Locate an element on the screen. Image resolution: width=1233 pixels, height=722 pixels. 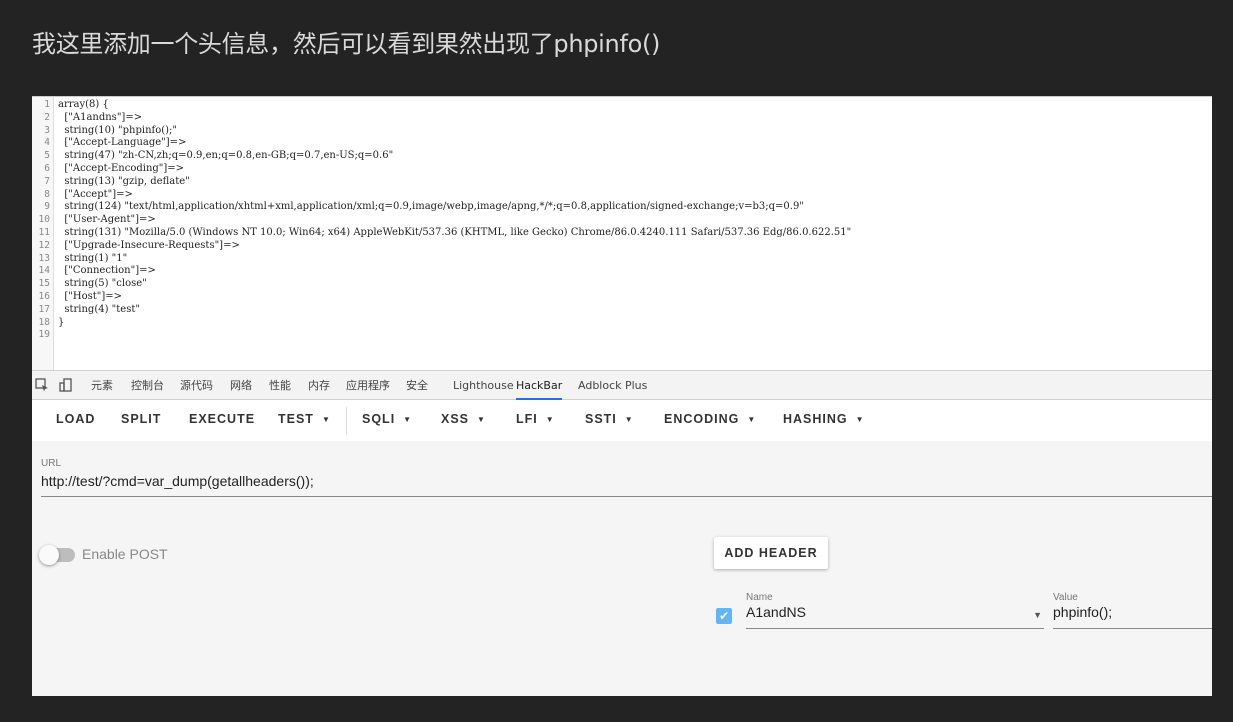
line-text: string(4) "test" is located at coordinates (99, 309).